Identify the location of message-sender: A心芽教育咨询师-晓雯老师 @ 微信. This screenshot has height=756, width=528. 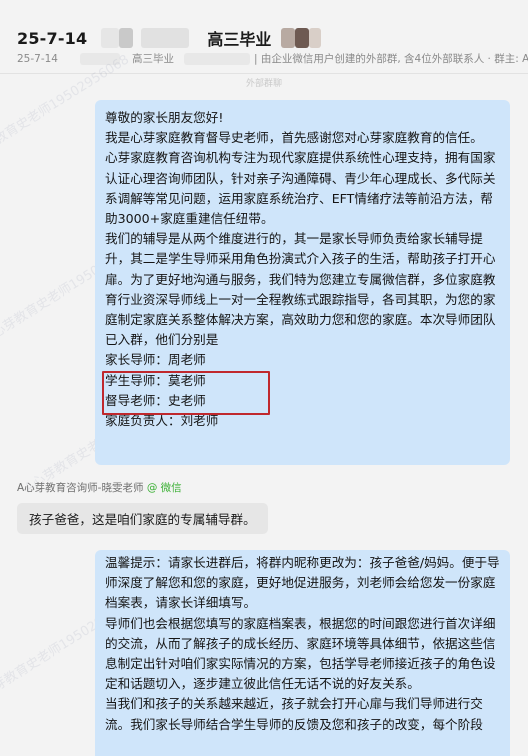
(99, 487).